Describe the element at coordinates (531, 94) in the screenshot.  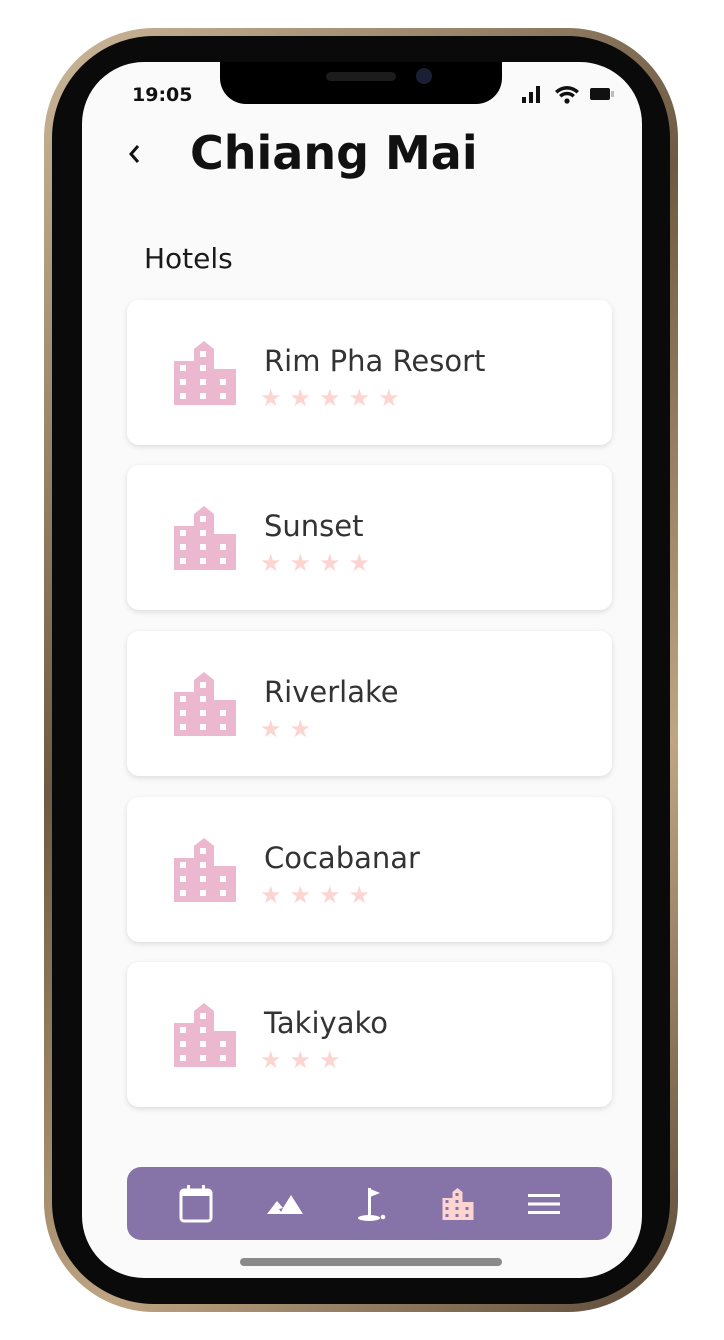
I see `signal-icon` at that location.